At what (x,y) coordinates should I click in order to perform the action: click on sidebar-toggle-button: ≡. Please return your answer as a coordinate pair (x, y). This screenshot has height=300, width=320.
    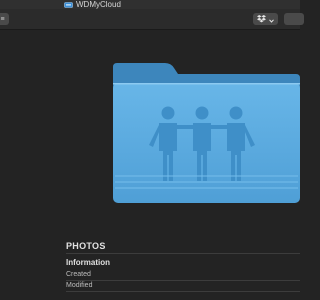
    Looking at the image, I should click on (4, 19).